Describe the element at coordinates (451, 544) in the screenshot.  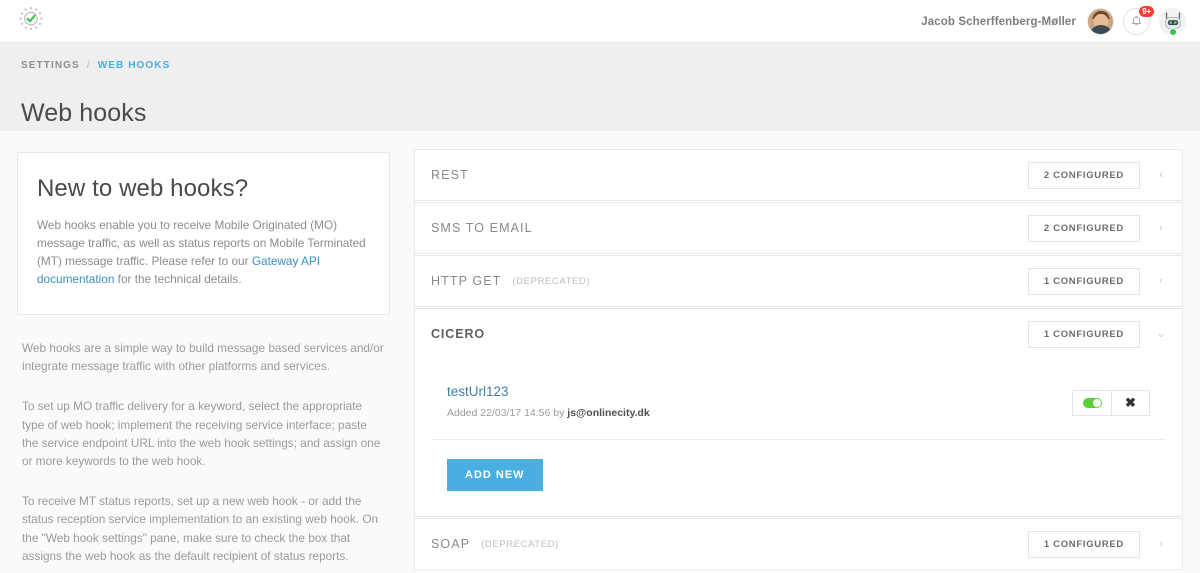
I see `hook-name-soap: SOAP` at that location.